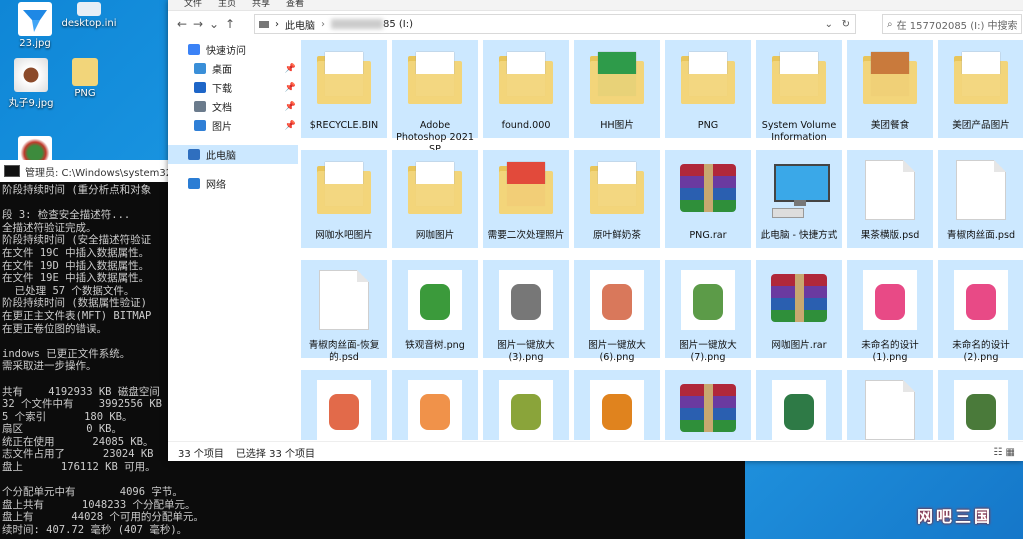 Image resolution: width=1023 pixels, height=539 pixels. What do you see at coordinates (981, 189) in the screenshot?
I see `document-file-icon` at bounding box center [981, 189].